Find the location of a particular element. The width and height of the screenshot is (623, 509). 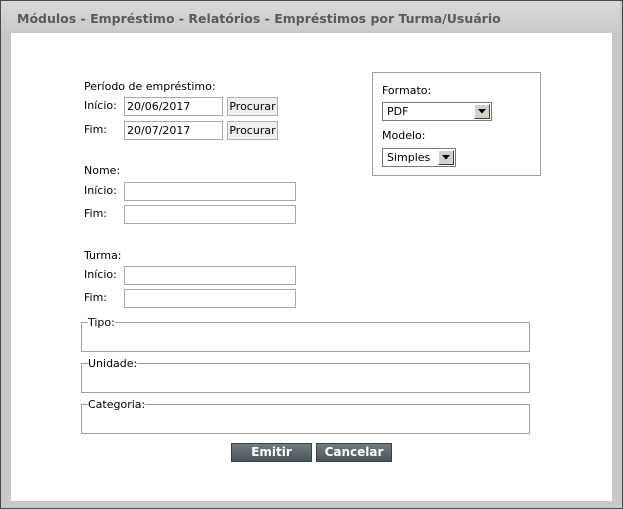

nome-fim-input is located at coordinates (210, 214).